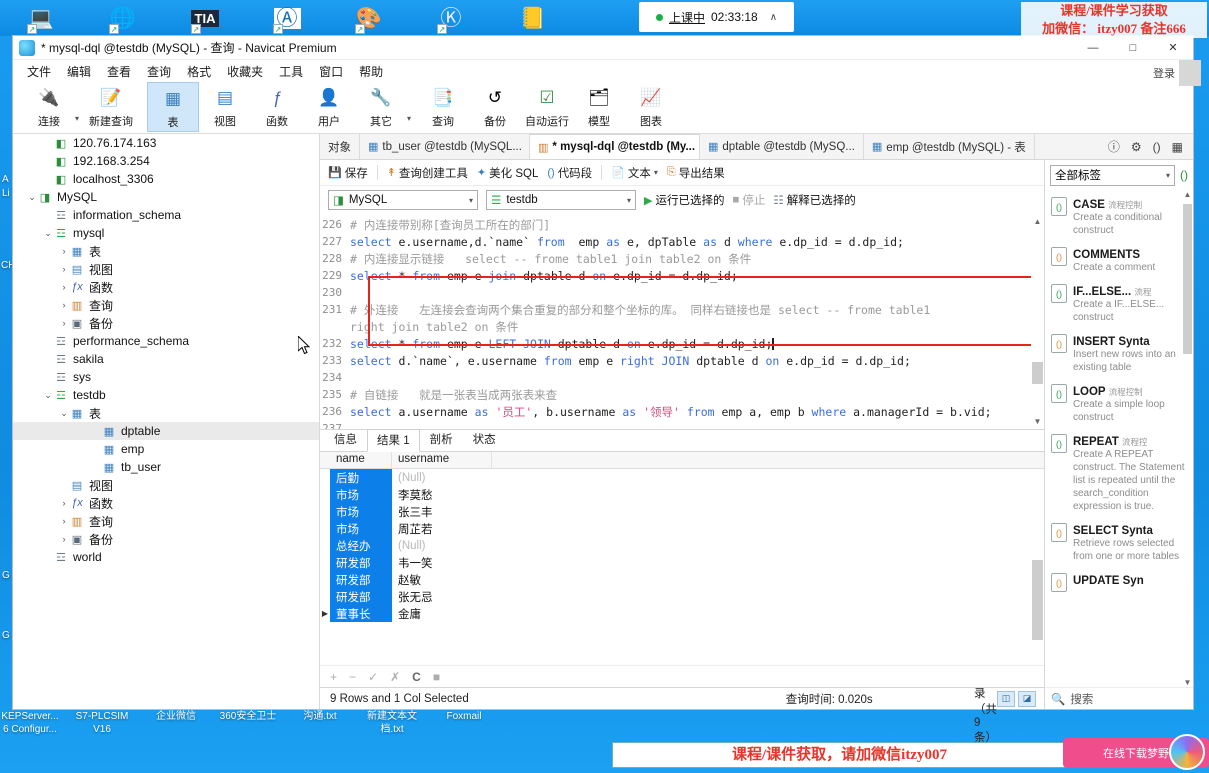  What do you see at coordinates (467, 596) in the screenshot?
I see `cell-username: 张无忌` at bounding box center [467, 596].